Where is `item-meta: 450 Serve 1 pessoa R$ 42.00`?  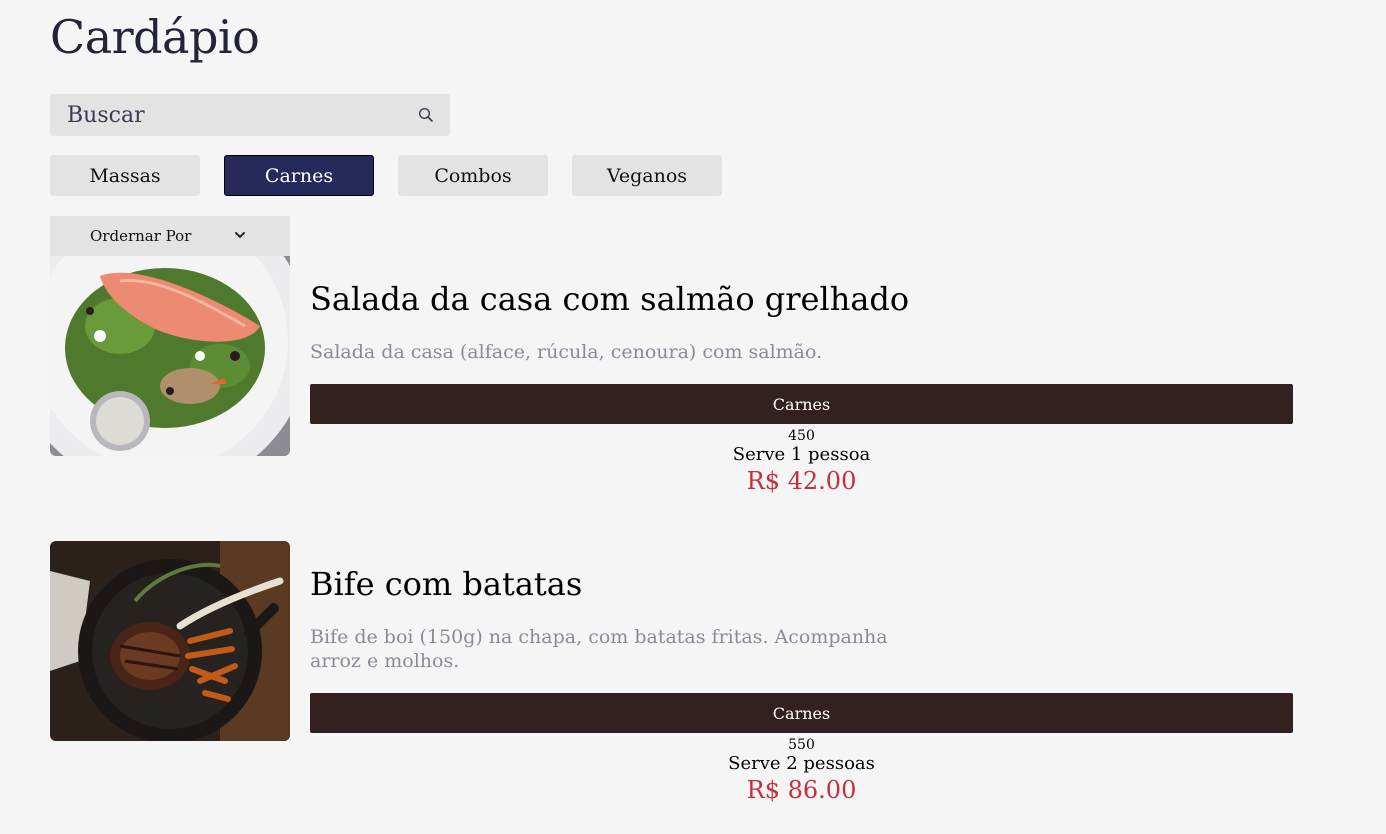
item-meta: 450 Serve 1 pessoa R$ 42.00 is located at coordinates (801, 462).